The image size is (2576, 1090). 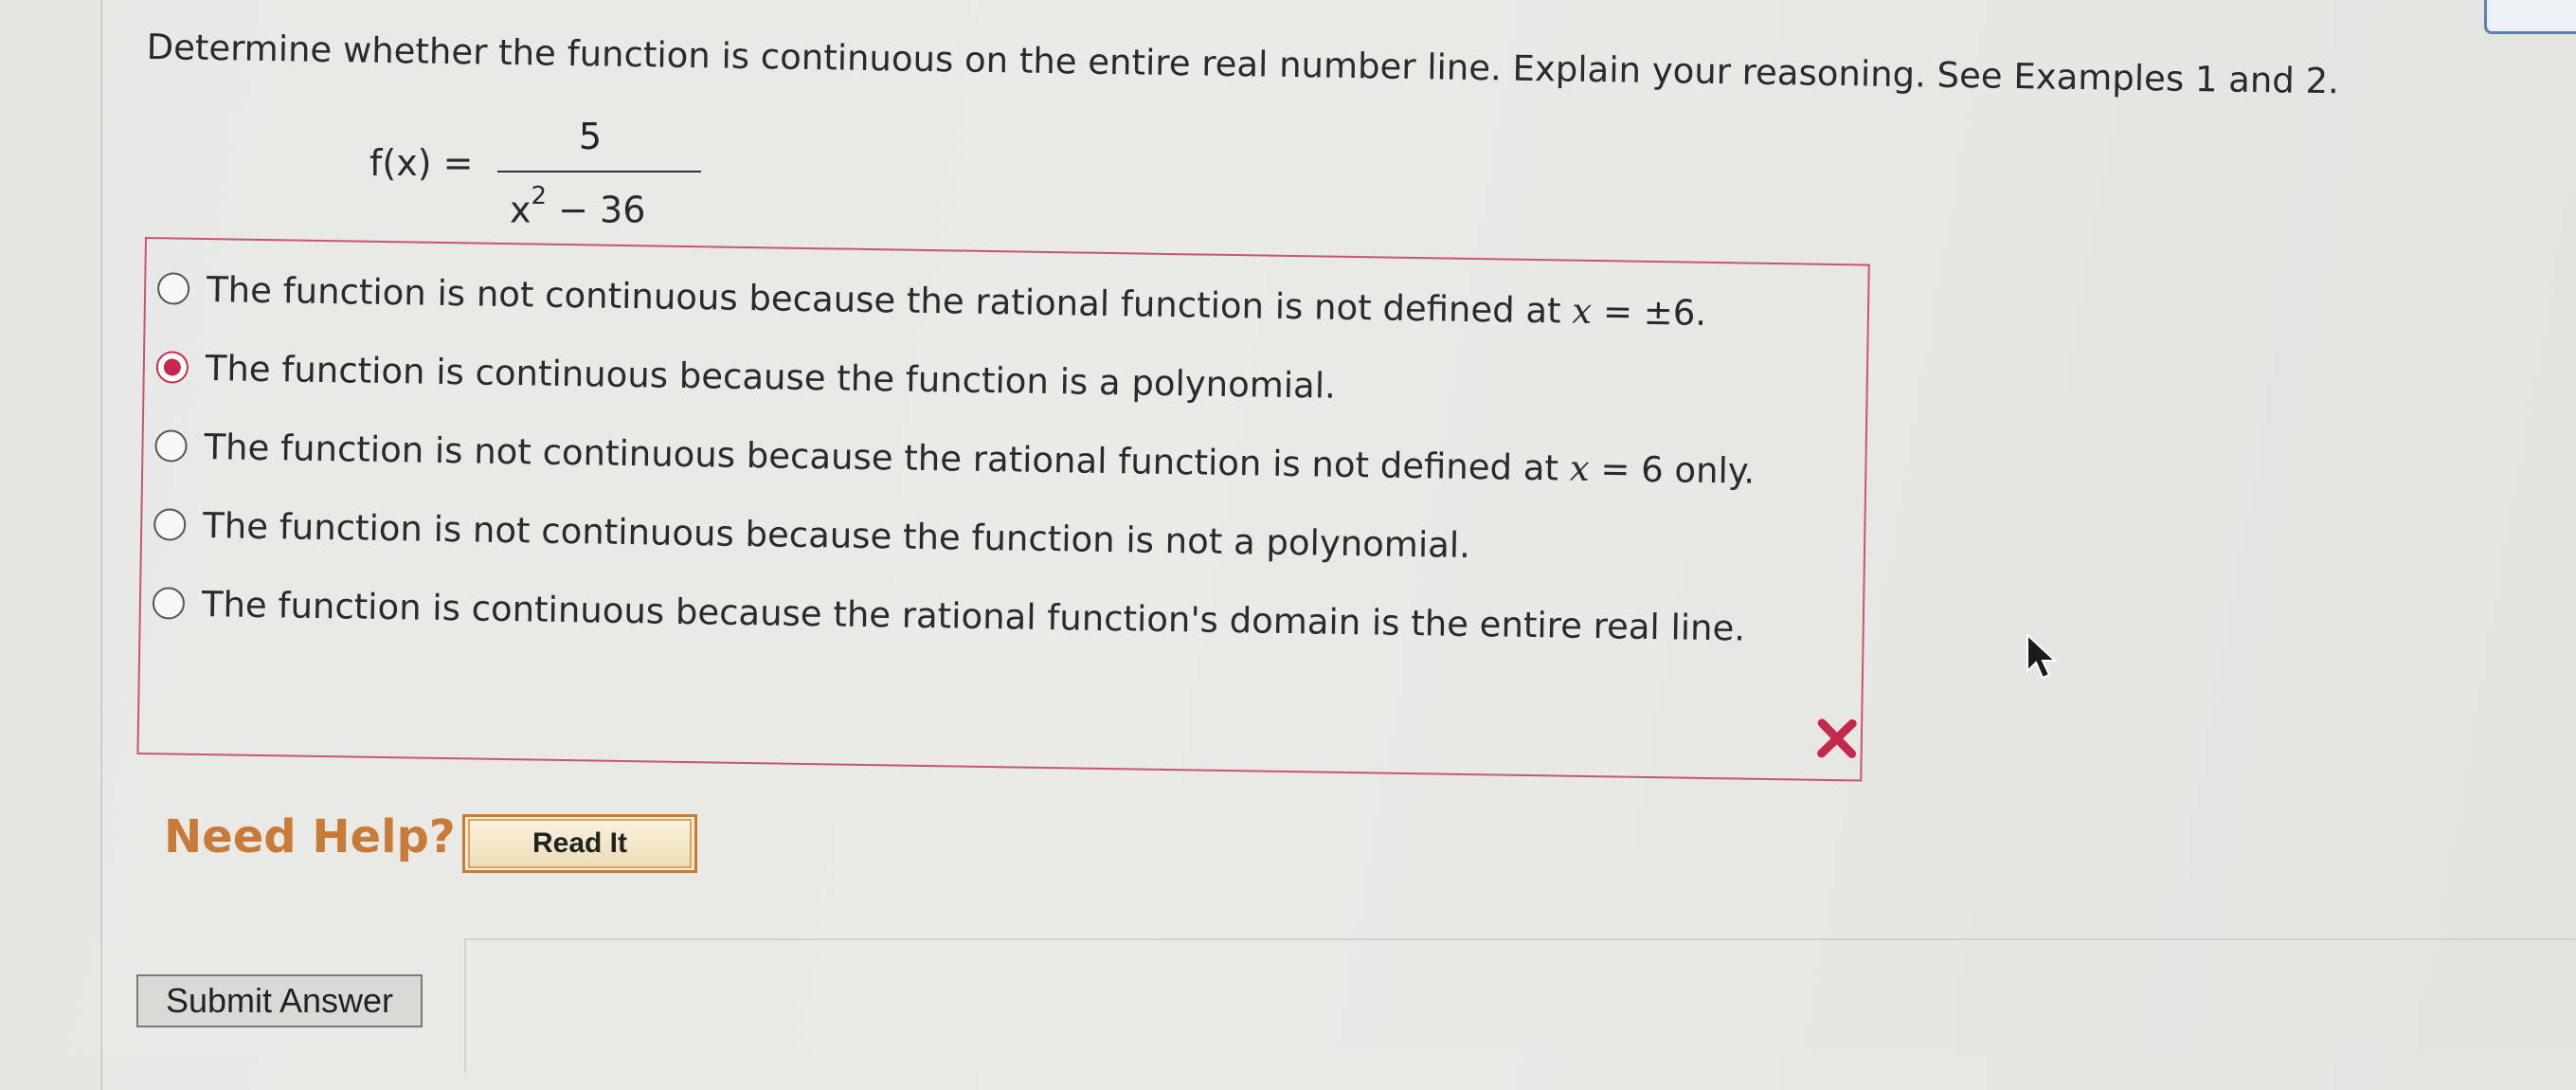 What do you see at coordinates (310, 836) in the screenshot?
I see `need-help-label: Need Help?` at bounding box center [310, 836].